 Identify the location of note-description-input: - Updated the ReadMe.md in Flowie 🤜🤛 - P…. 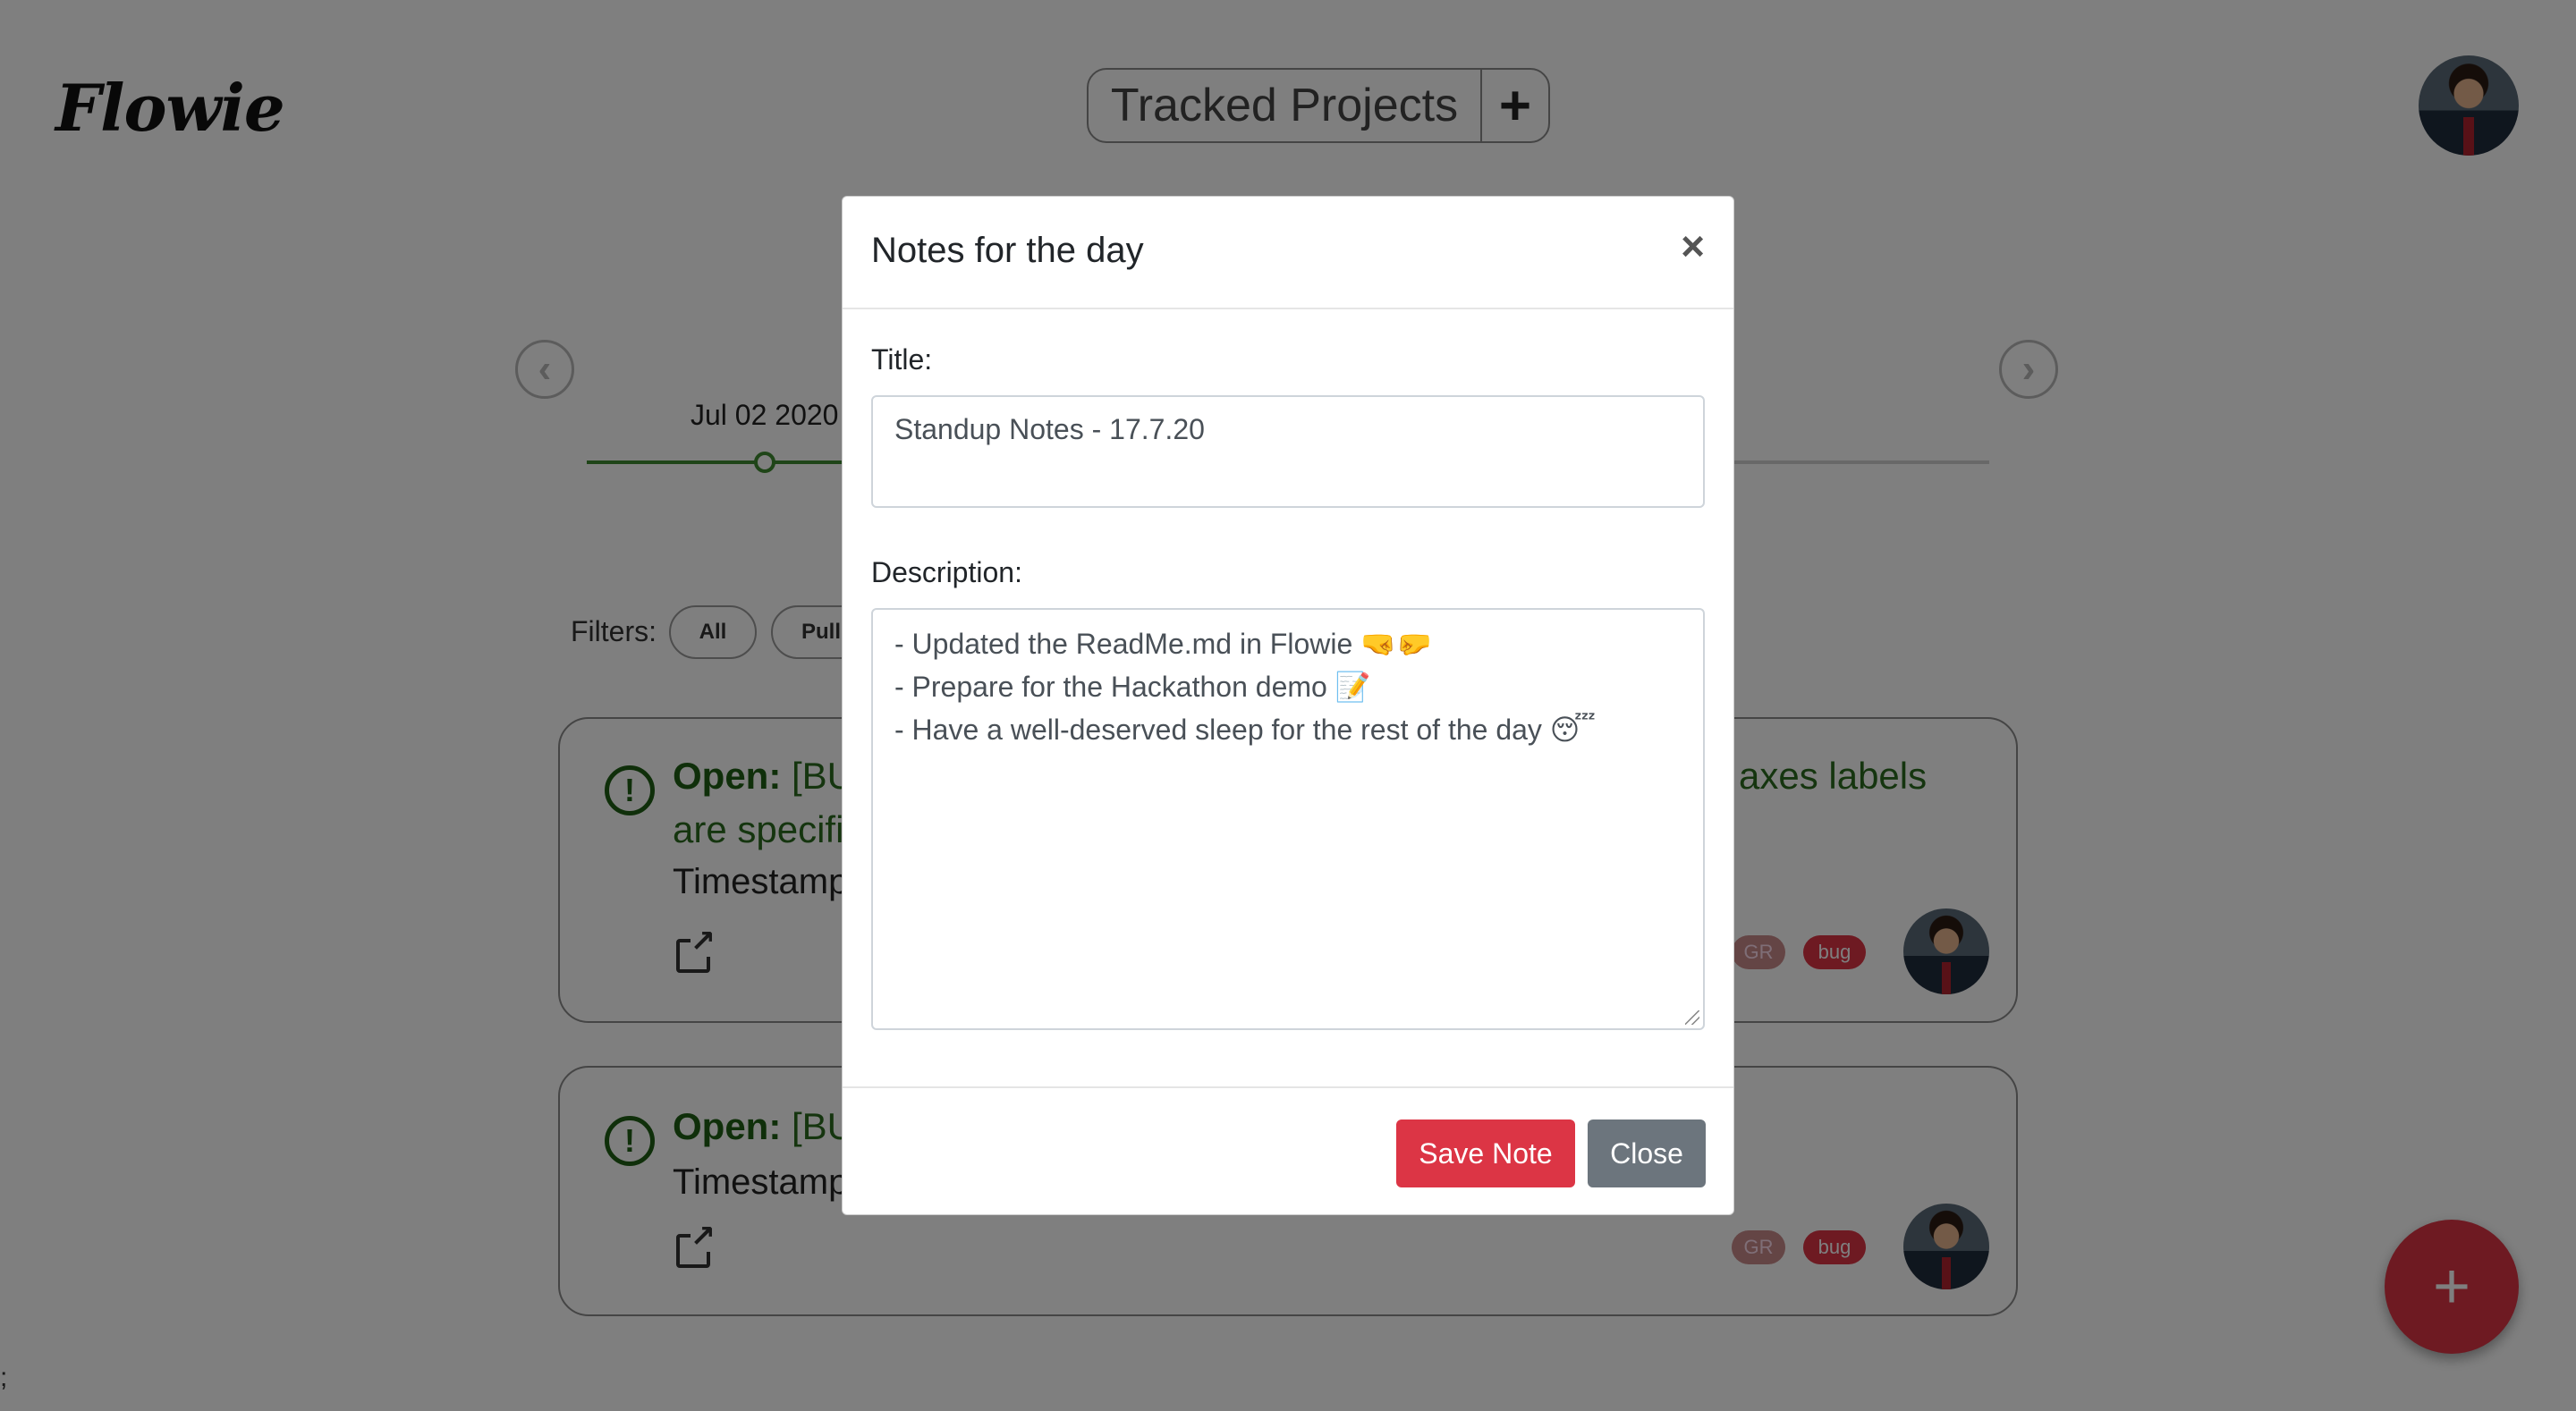
(1288, 819).